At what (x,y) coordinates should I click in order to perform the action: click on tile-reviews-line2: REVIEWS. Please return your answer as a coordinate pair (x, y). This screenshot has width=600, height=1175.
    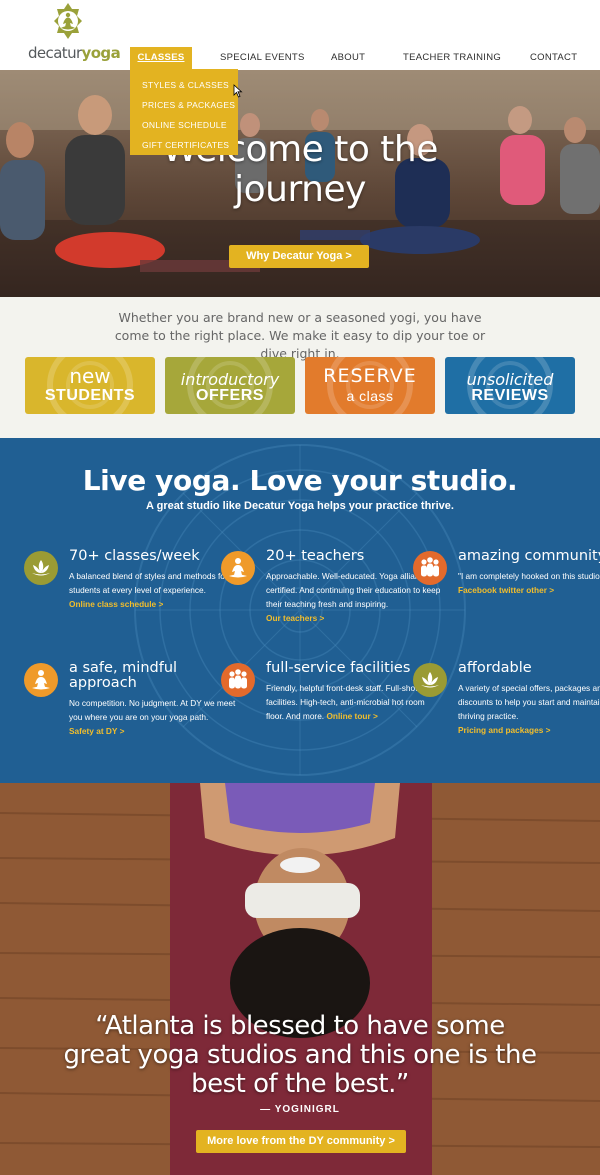
    Looking at the image, I should click on (510, 395).